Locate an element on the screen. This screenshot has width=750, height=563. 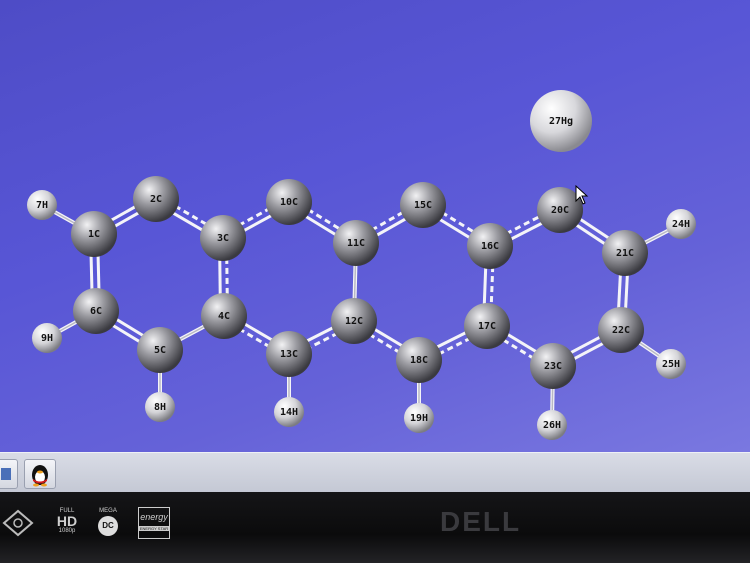
atom-18C: 18C is located at coordinates (419, 360).